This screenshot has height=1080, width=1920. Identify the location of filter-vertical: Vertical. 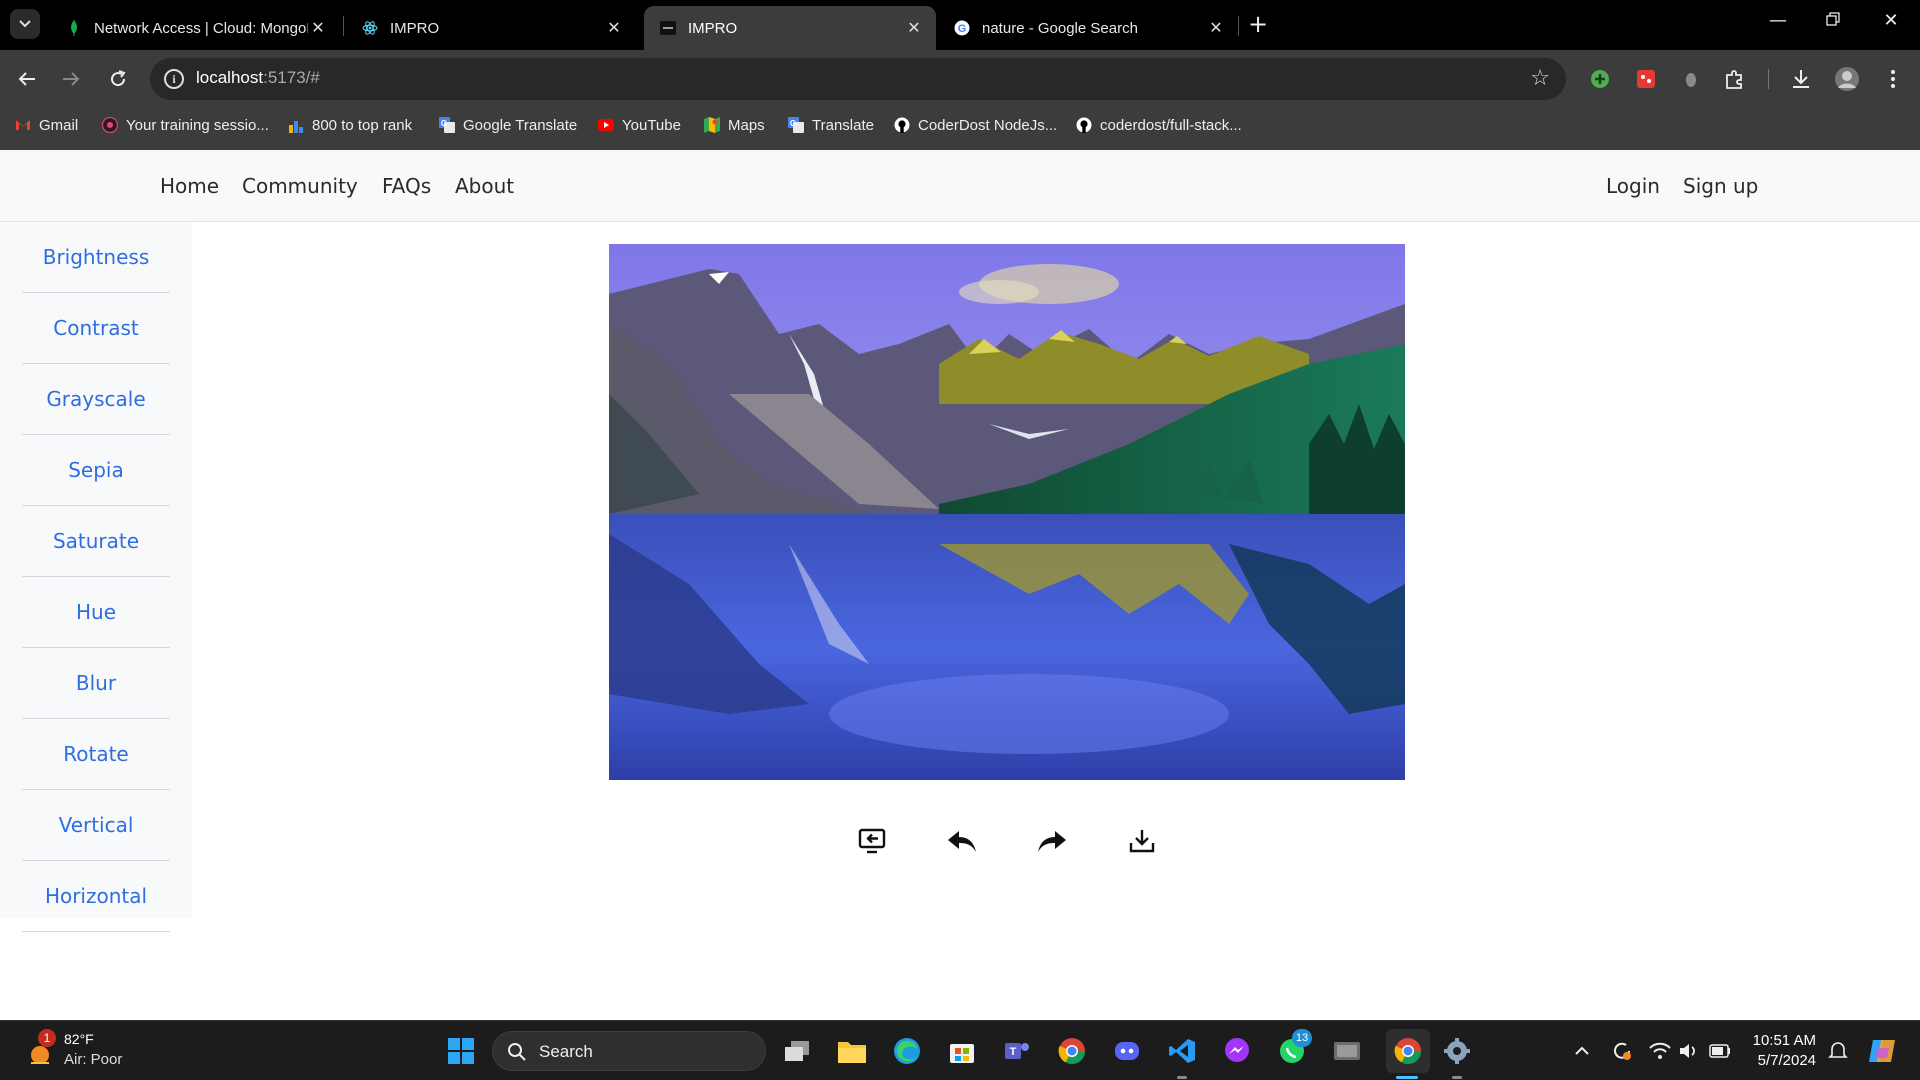
(96, 825).